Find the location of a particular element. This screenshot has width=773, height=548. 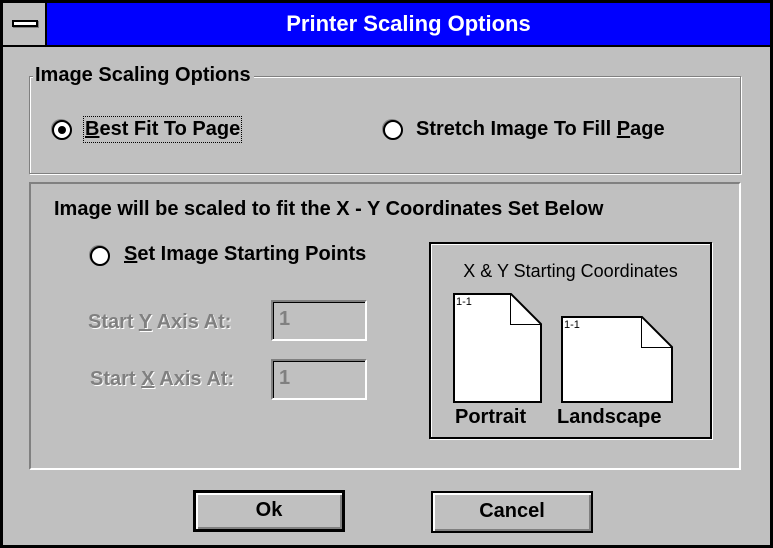

title-bar: Printer Scaling Options is located at coordinates (386, 25).